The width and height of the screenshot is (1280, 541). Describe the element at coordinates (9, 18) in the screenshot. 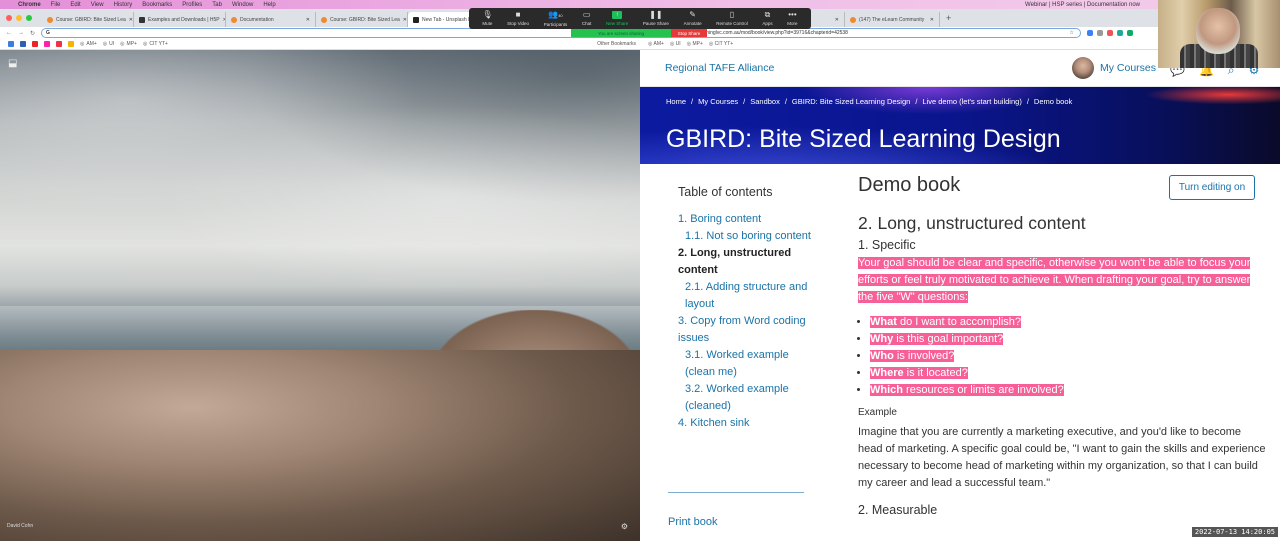

I see `close-window-button` at that location.